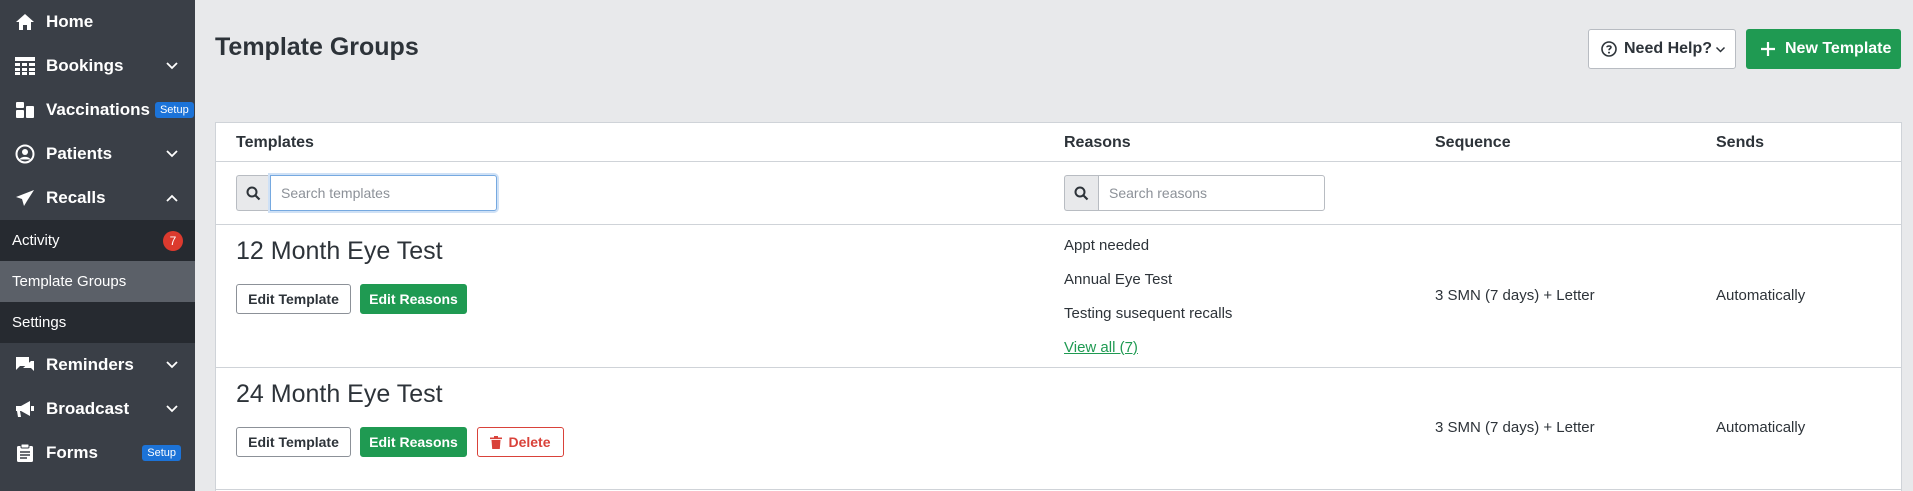 The image size is (1913, 491). I want to click on plus-icon, so click(1768, 49).